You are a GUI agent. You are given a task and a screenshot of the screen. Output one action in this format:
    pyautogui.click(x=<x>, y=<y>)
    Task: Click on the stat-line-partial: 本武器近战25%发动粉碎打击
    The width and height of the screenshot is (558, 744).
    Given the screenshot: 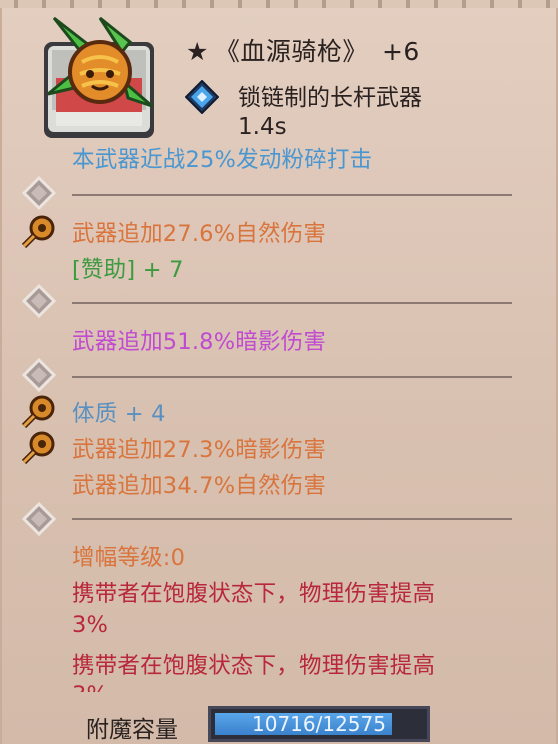 What is the action you would take?
    pyautogui.click(x=222, y=160)
    